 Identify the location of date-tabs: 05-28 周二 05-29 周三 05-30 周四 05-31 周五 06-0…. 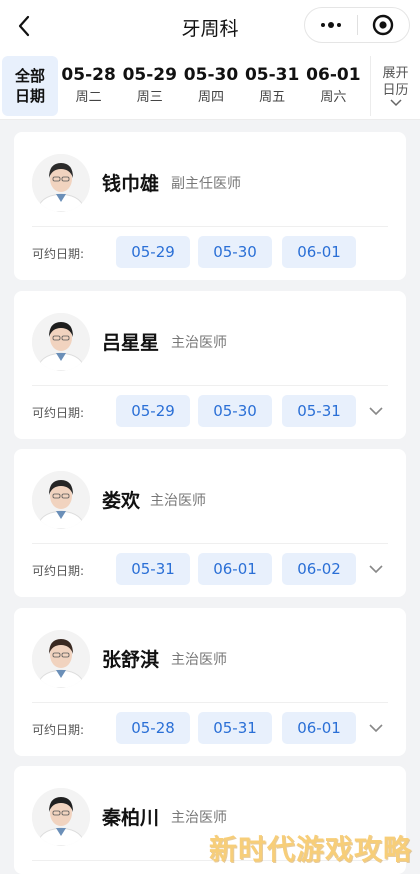
(211, 86).